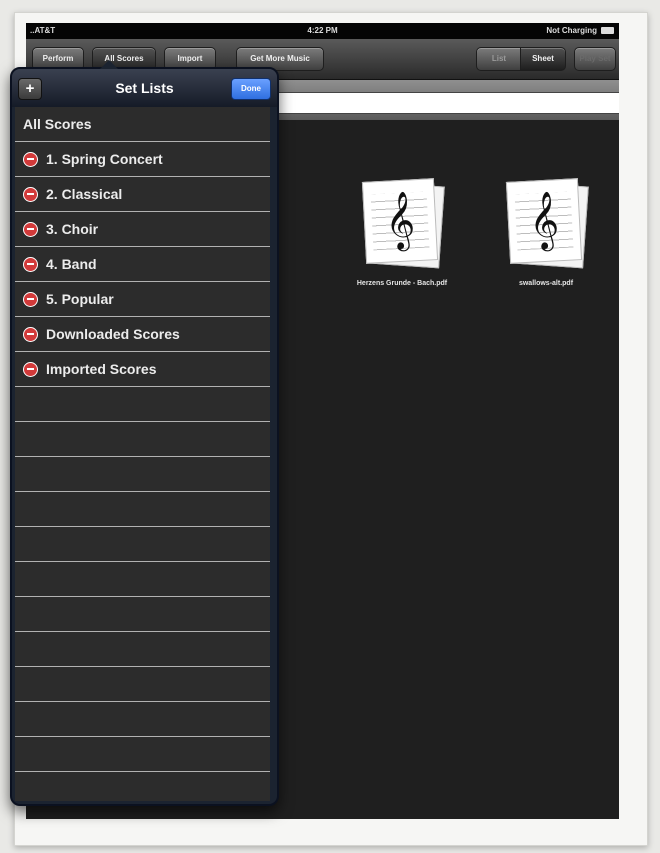  What do you see at coordinates (142, 124) in the screenshot?
I see `set-list-row-all-scores: All Scores` at bounding box center [142, 124].